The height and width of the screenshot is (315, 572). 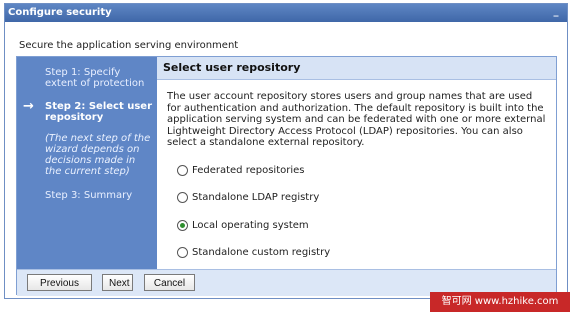 I want to click on option-local-os: Local operating system, so click(x=243, y=225).